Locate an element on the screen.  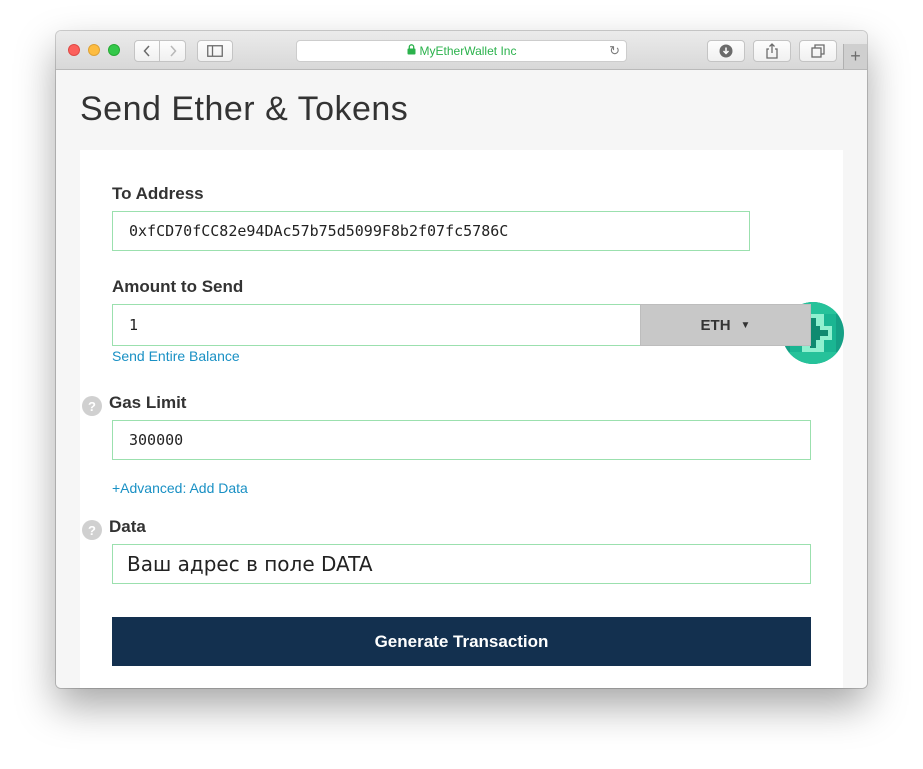
sidebar-icon is located at coordinates (215, 51).